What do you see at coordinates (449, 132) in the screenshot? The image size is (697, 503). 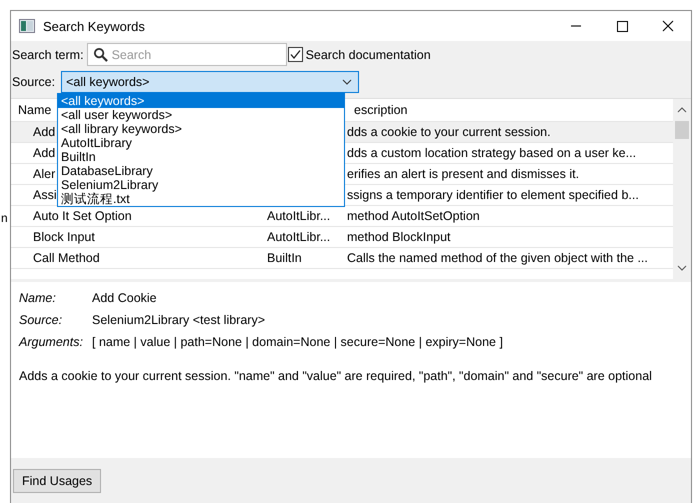 I see `table-cell: dds a cookie to your current session.` at bounding box center [449, 132].